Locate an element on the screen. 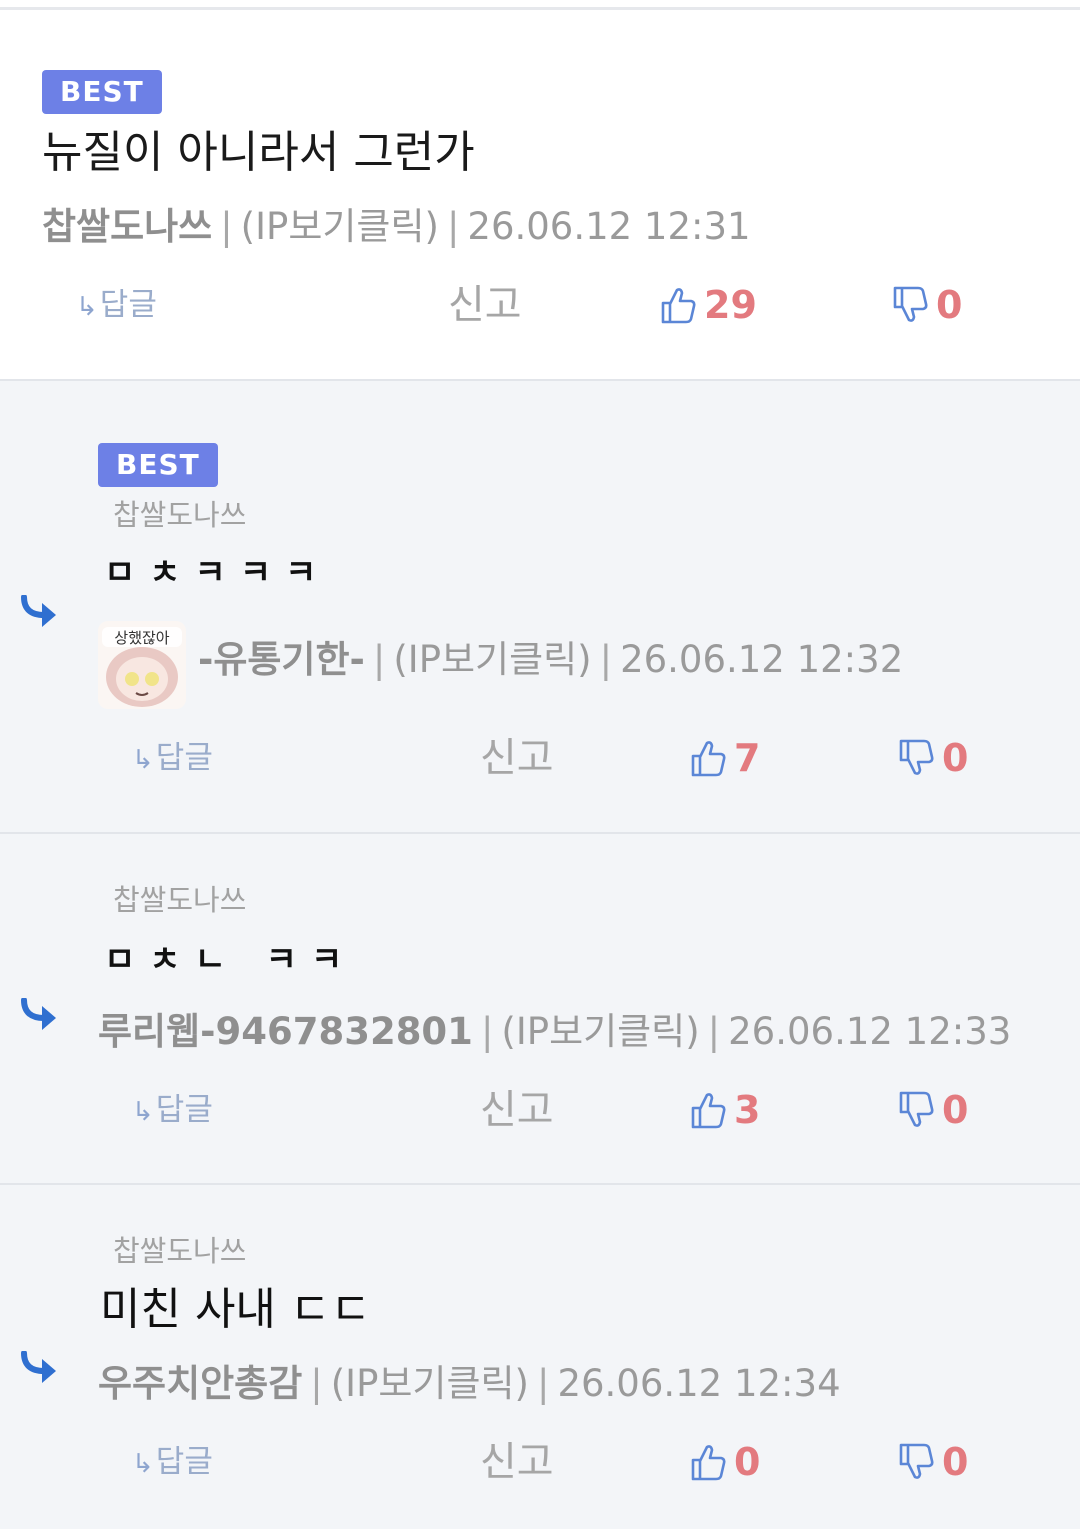  author-name: -유통기한- is located at coordinates (281, 659).